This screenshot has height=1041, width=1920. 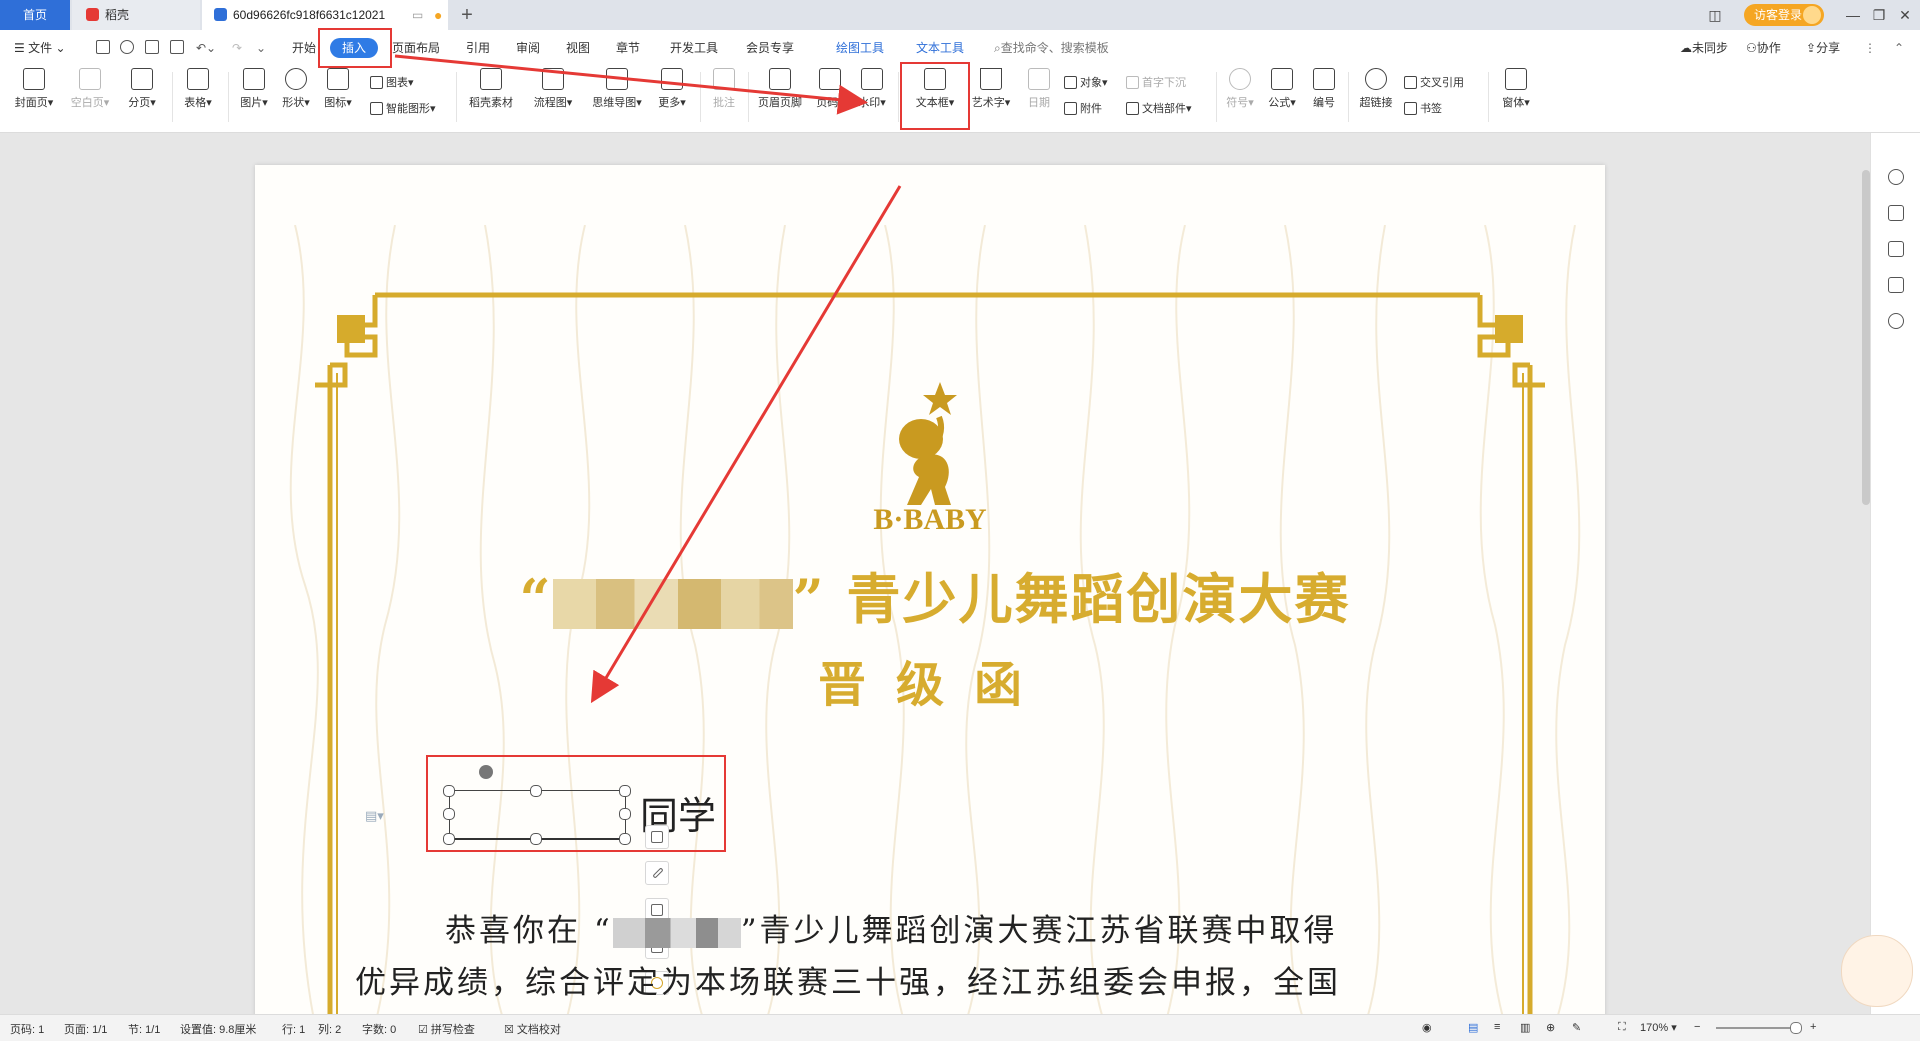 I want to click on new-tab-button: +, so click(x=467, y=15).